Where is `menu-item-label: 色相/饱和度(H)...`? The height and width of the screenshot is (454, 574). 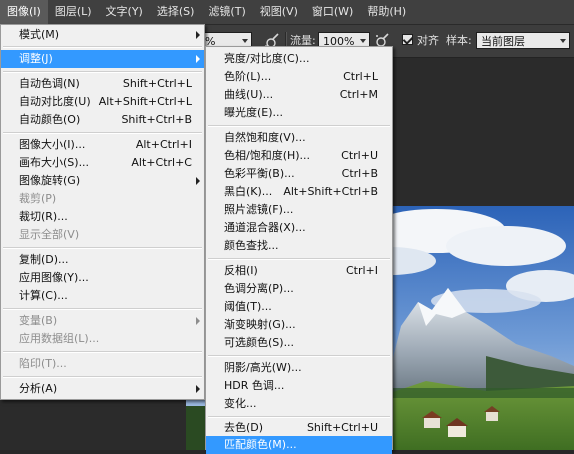
menu-item-label: 色相/饱和度(H)... is located at coordinates (267, 155).